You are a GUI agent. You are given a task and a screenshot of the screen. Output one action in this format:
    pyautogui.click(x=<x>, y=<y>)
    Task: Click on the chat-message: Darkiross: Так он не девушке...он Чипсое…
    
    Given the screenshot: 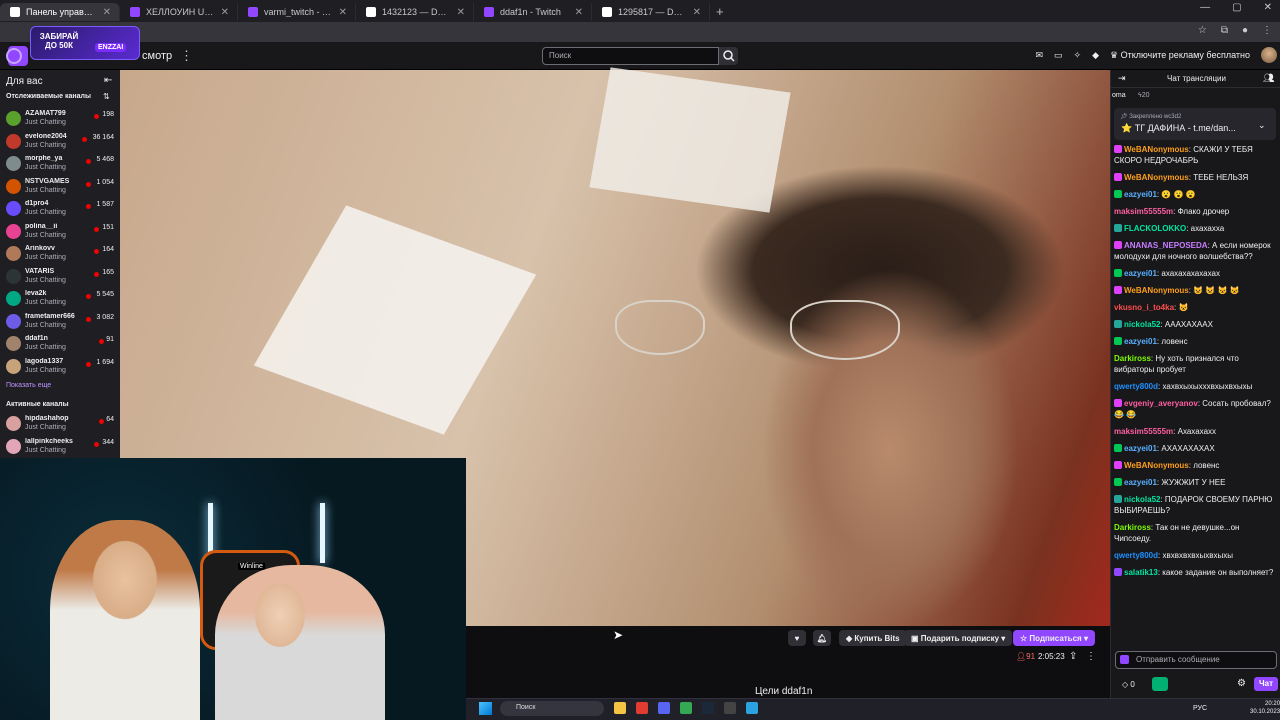 What is the action you would take?
    pyautogui.click(x=1194, y=533)
    